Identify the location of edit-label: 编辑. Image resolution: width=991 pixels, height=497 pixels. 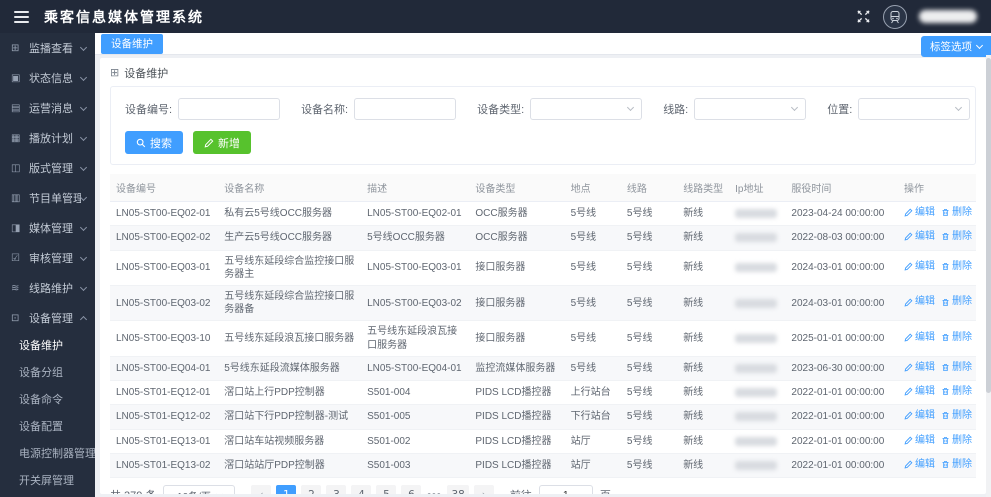
(925, 367).